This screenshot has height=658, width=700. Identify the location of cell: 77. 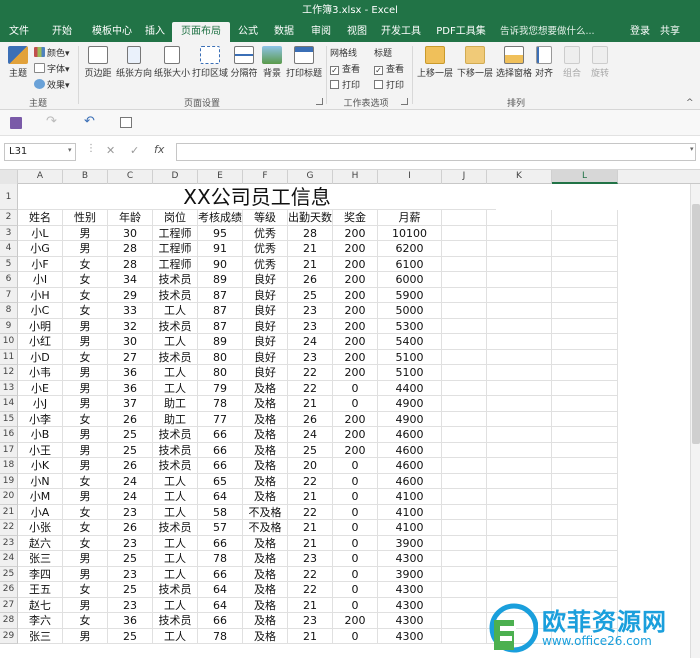
(220, 419).